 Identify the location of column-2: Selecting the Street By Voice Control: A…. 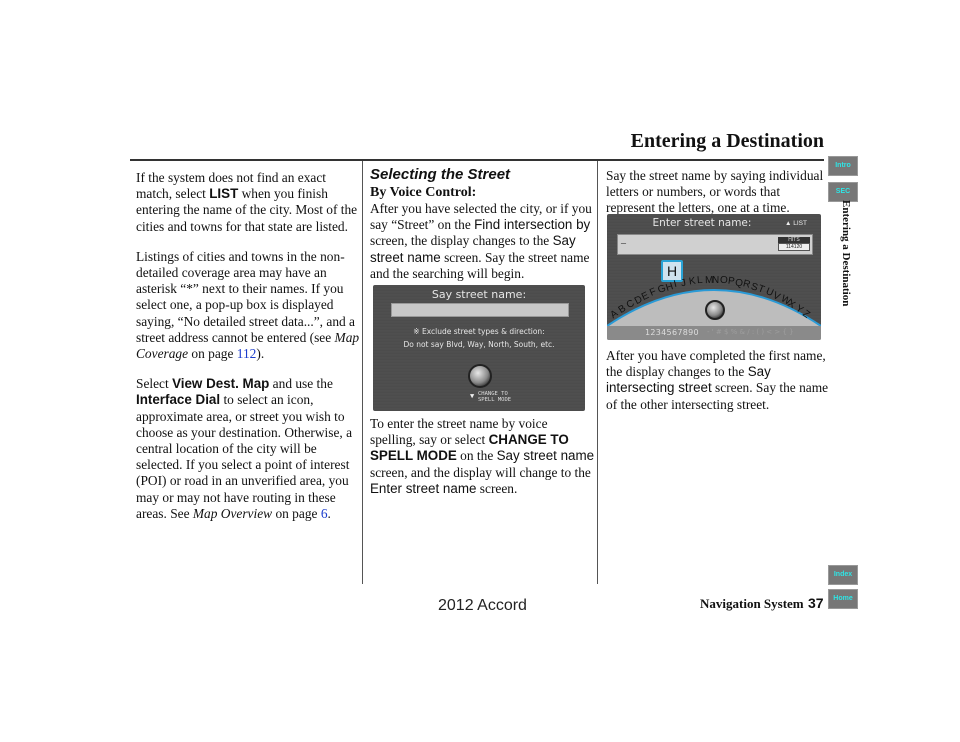
(482, 231).